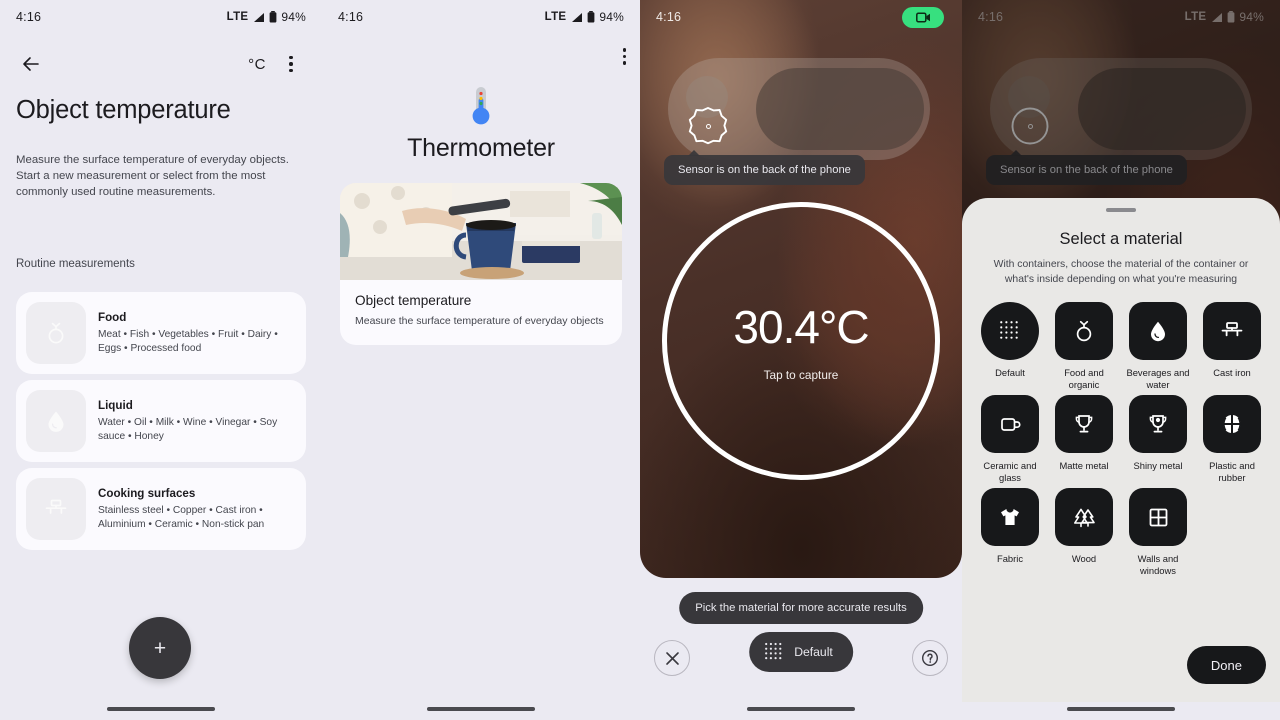  What do you see at coordinates (764, 167) in the screenshot?
I see `sensor-tooltip: Sensor is on the back of the phone` at bounding box center [764, 167].